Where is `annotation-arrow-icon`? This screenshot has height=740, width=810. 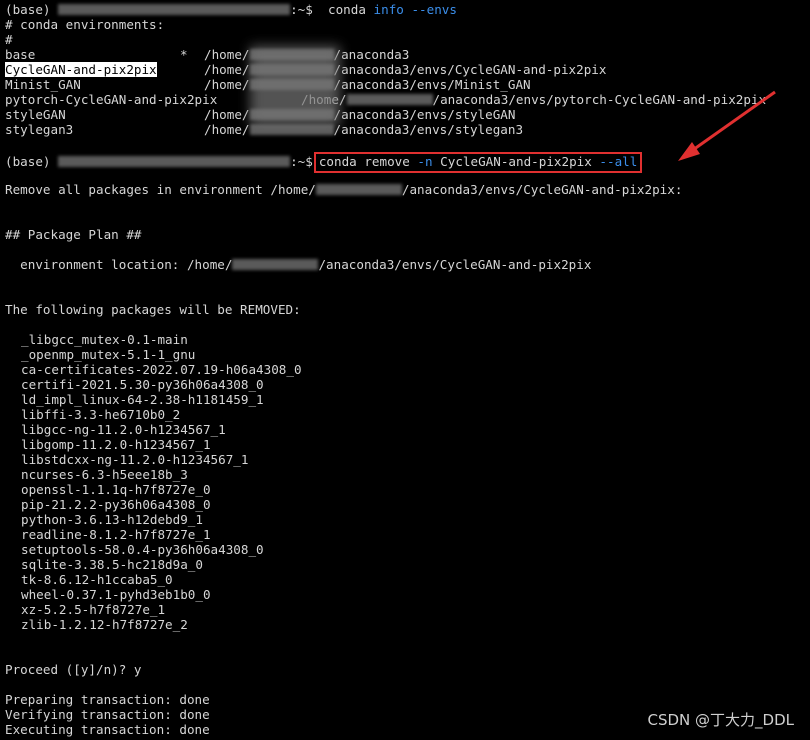
annotation-arrow-icon is located at coordinates (727, 125).